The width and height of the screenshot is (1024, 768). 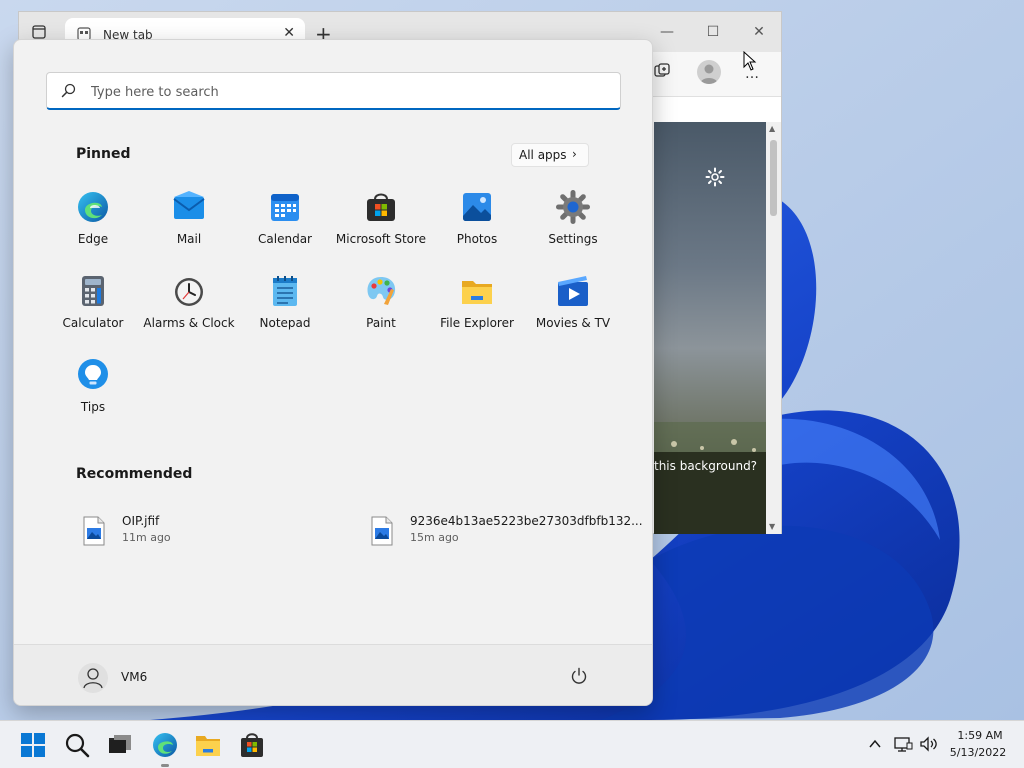 I want to click on notepad-icon, so click(x=285, y=291).